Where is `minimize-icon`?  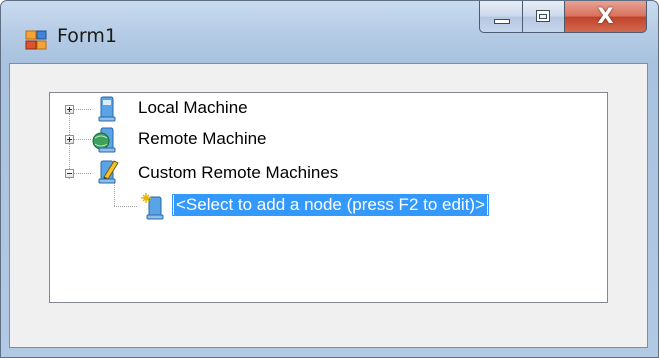
minimize-icon is located at coordinates (502, 21).